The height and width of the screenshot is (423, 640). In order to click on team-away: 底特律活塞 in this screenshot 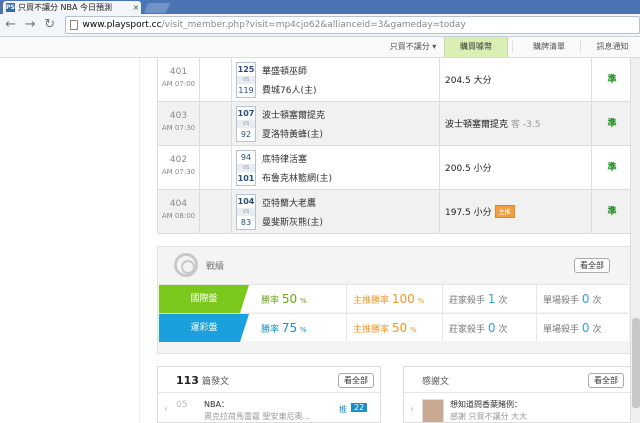, I will do `click(284, 158)`.